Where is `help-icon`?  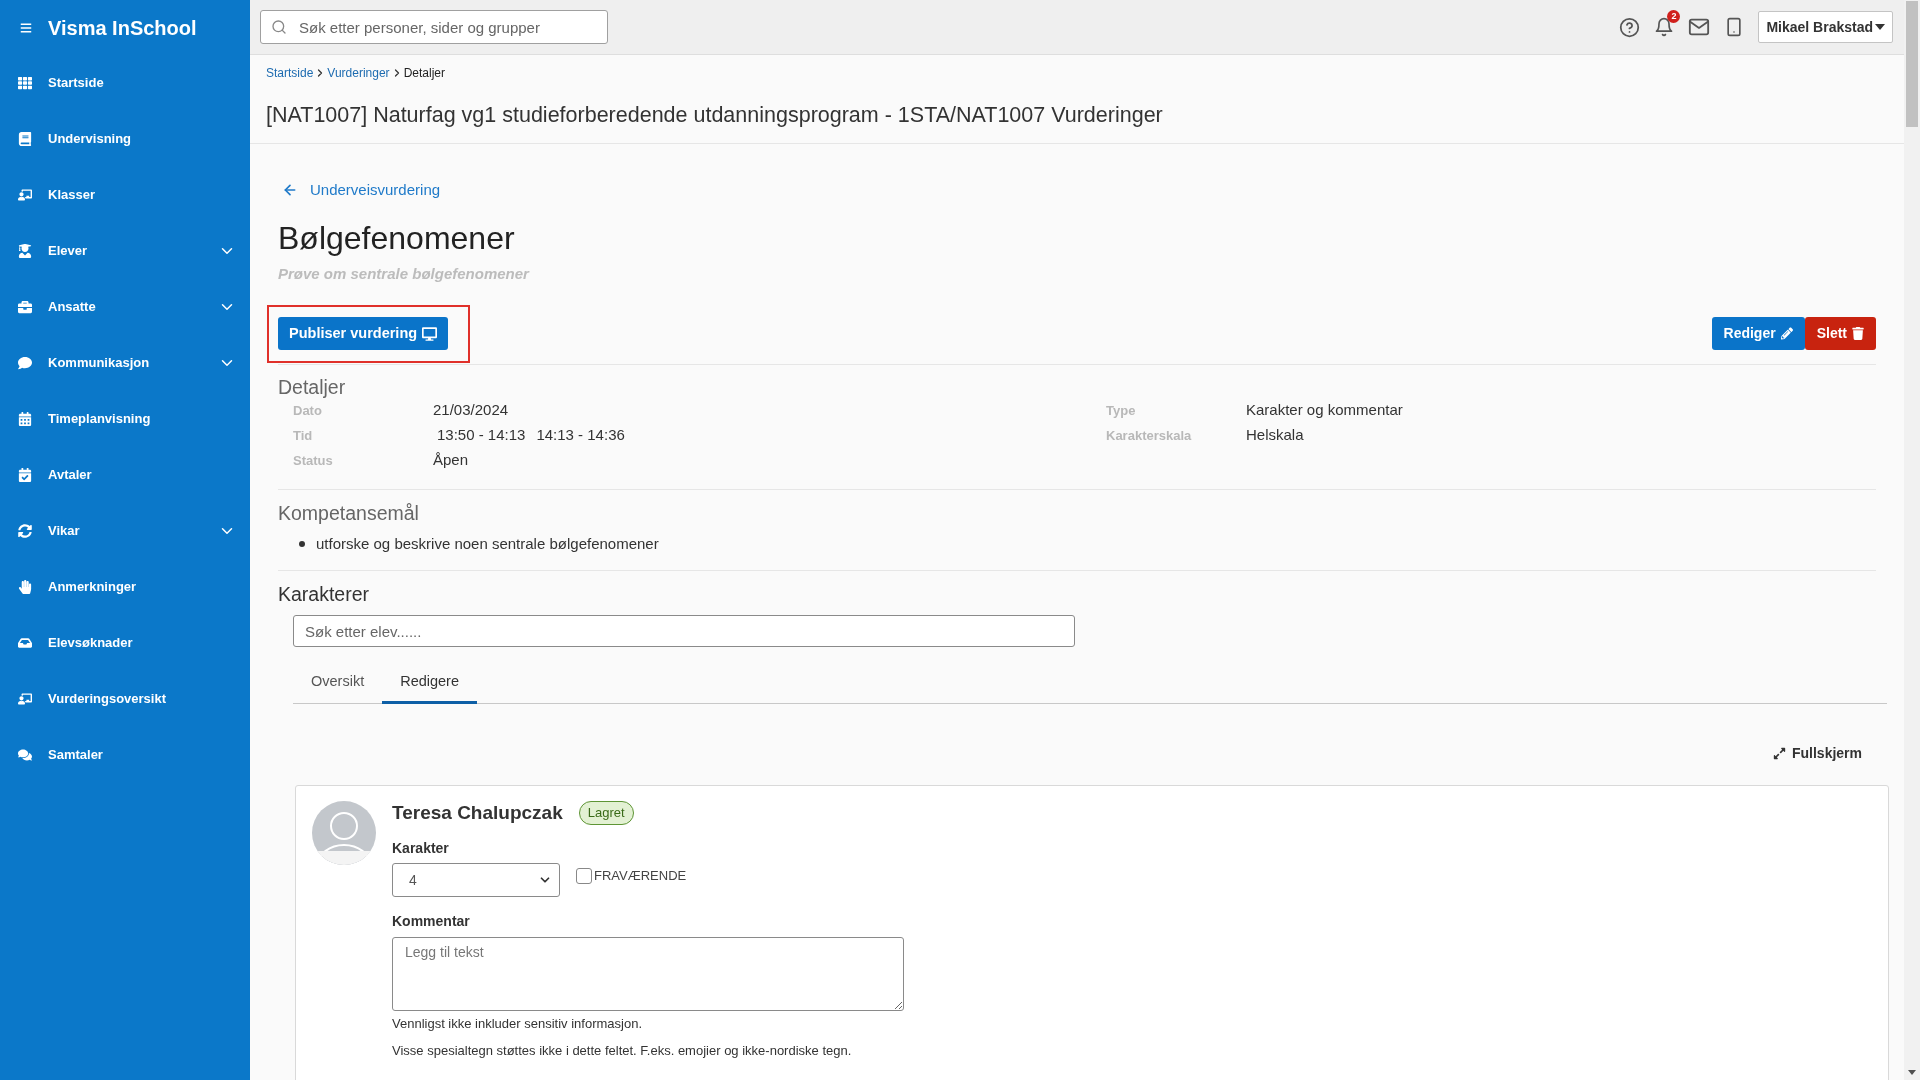 help-icon is located at coordinates (1630, 27).